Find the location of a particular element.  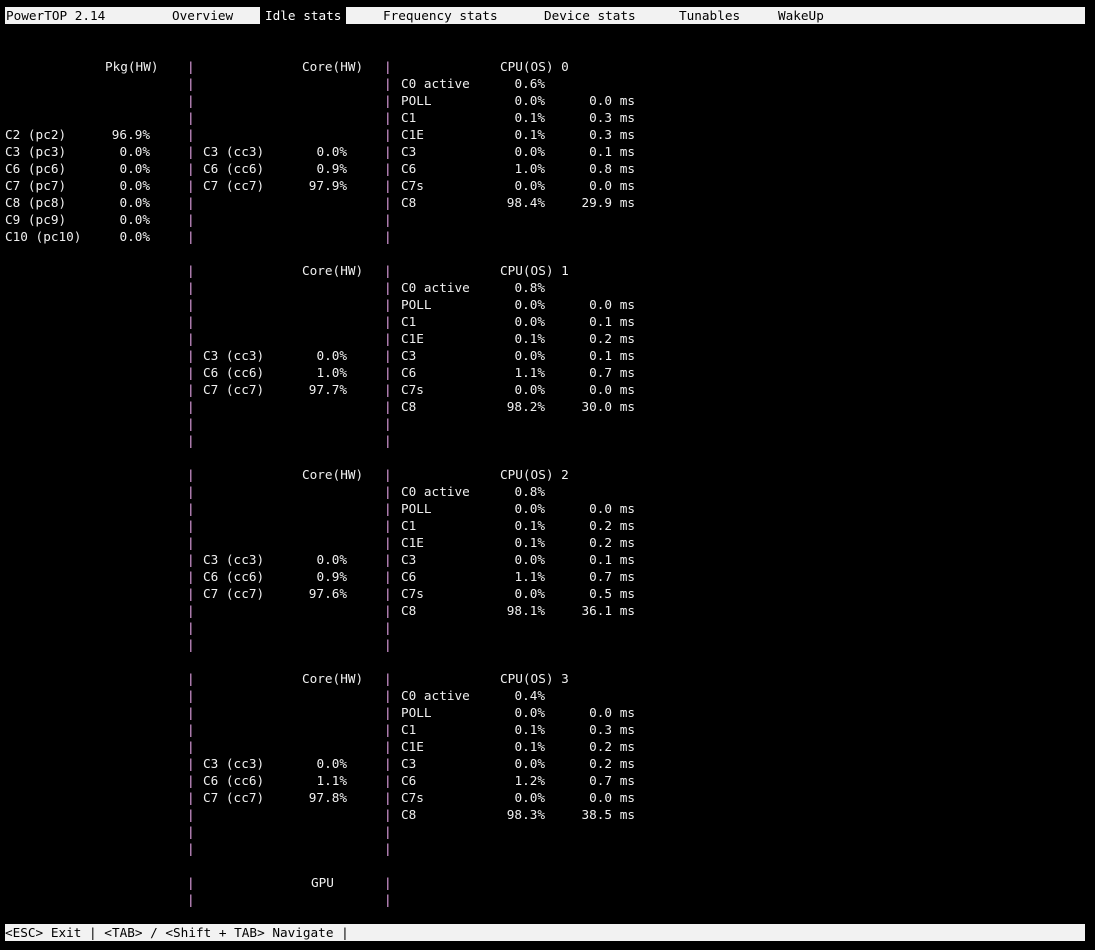

cpu-state-time: 29.9 ms is located at coordinates (608, 202).